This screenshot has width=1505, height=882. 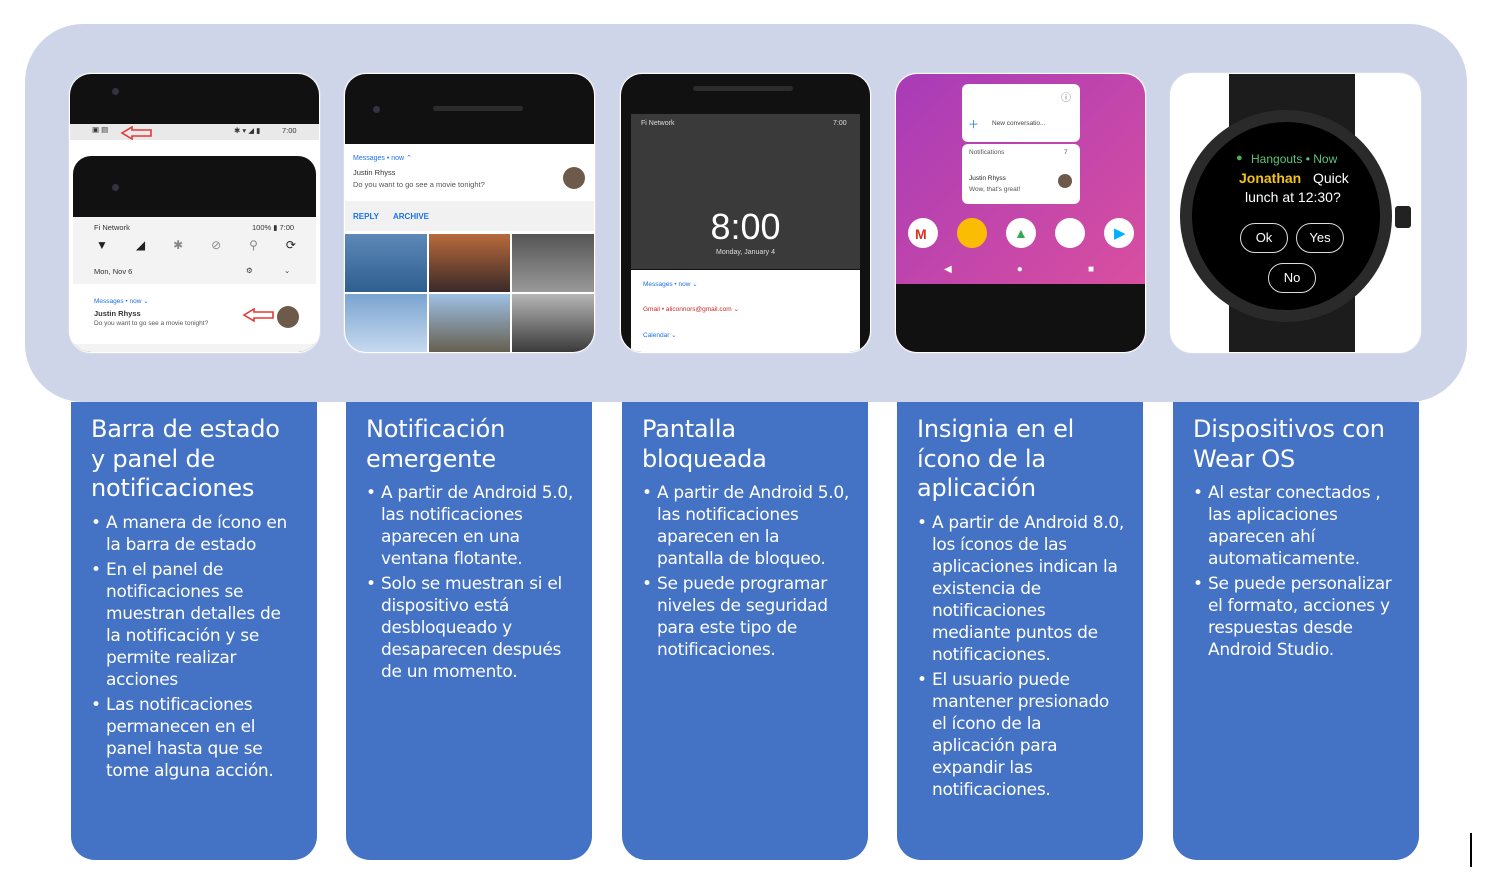 What do you see at coordinates (113, 271) in the screenshot?
I see `date-label: Mon, Nov 6` at bounding box center [113, 271].